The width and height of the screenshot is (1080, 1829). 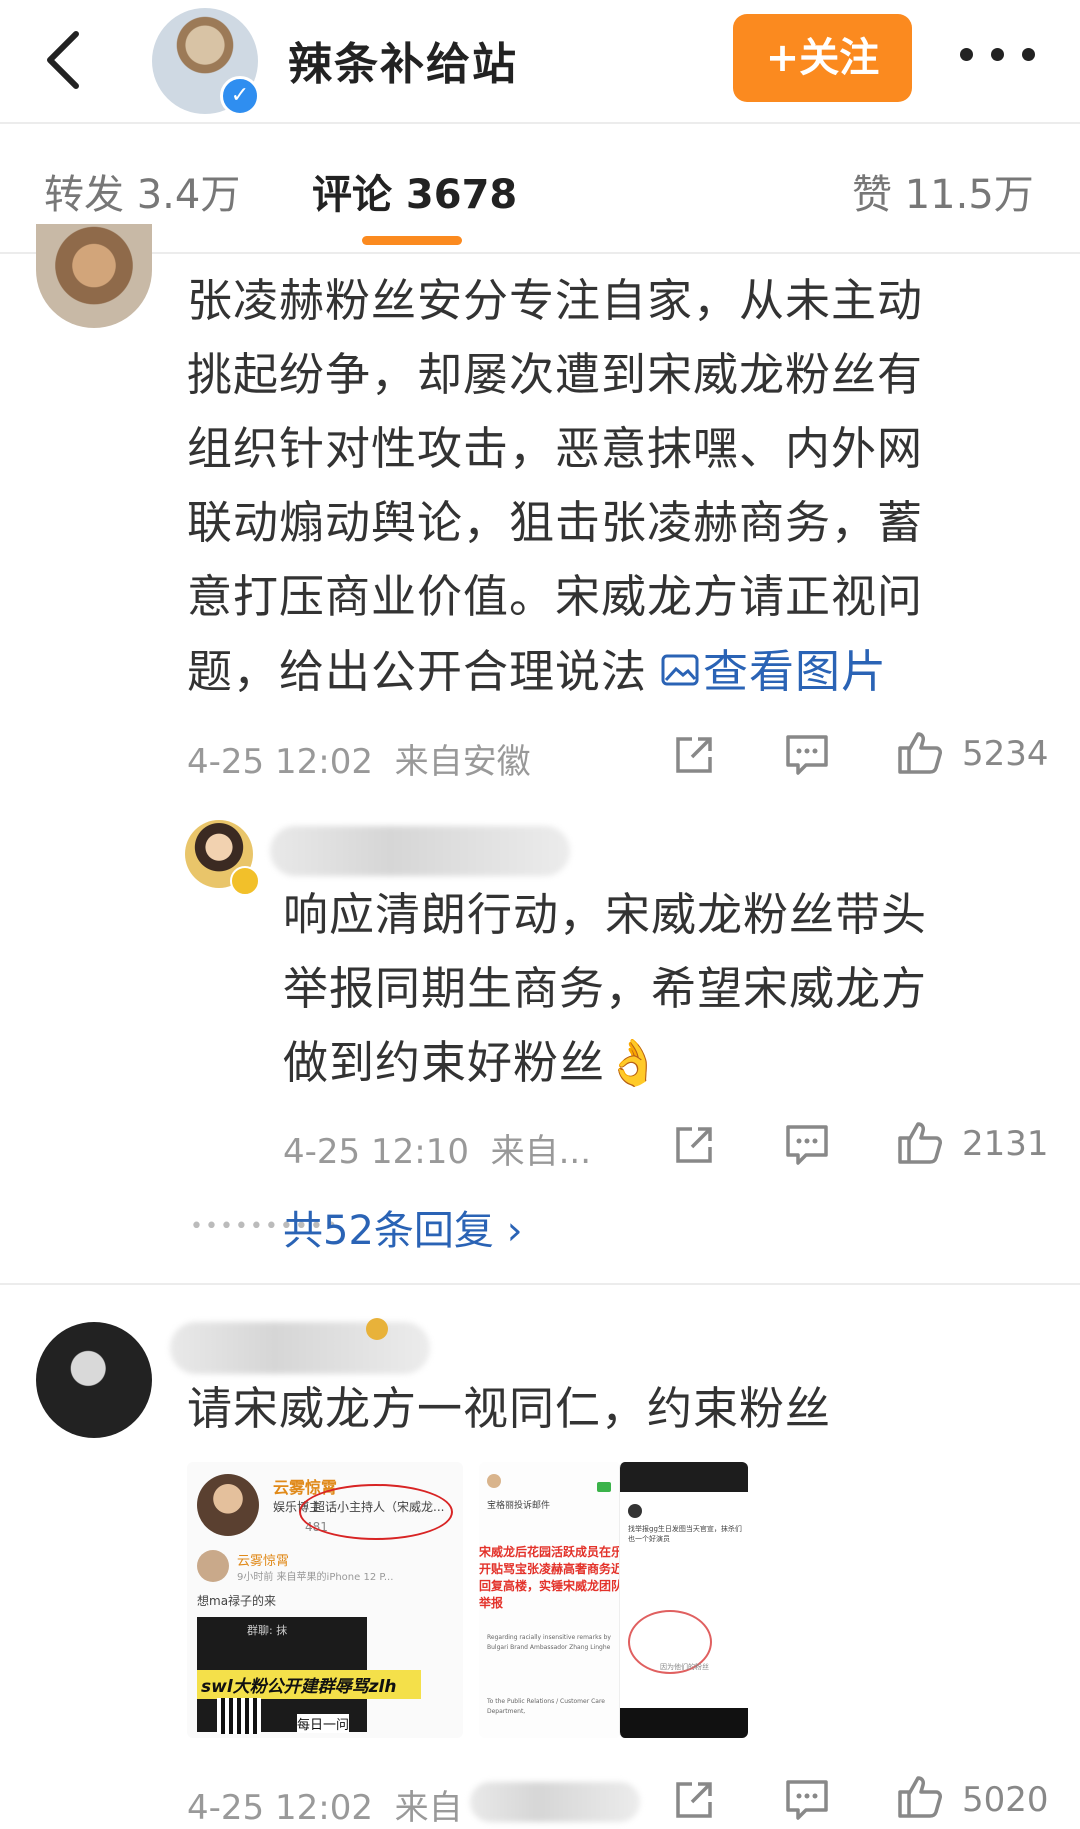 I want to click on image-caption: swl大粉公开建群辱骂zlh, so click(x=309, y=1684).